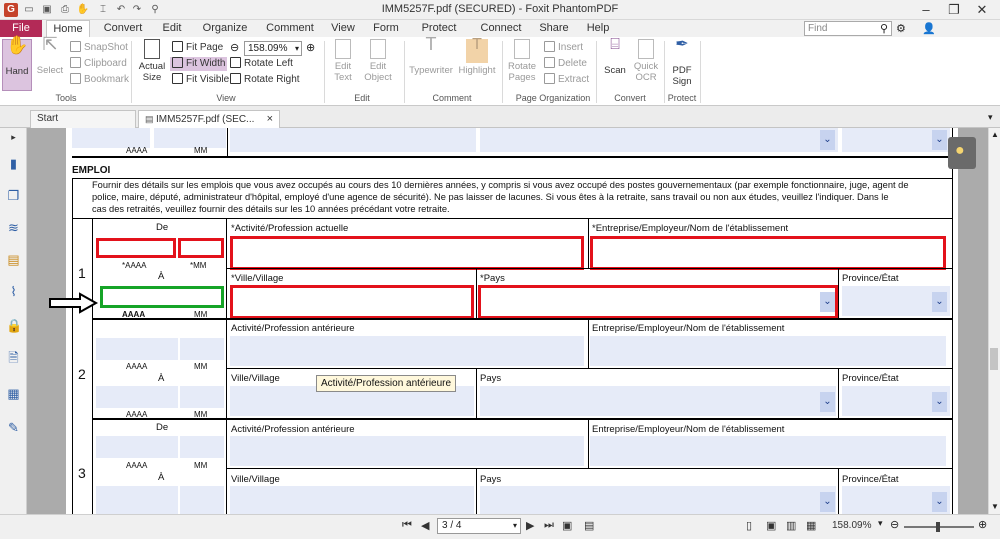 This screenshot has width=1000, height=539. I want to click on typewriter-button: T Typewriter, so click(431, 55).